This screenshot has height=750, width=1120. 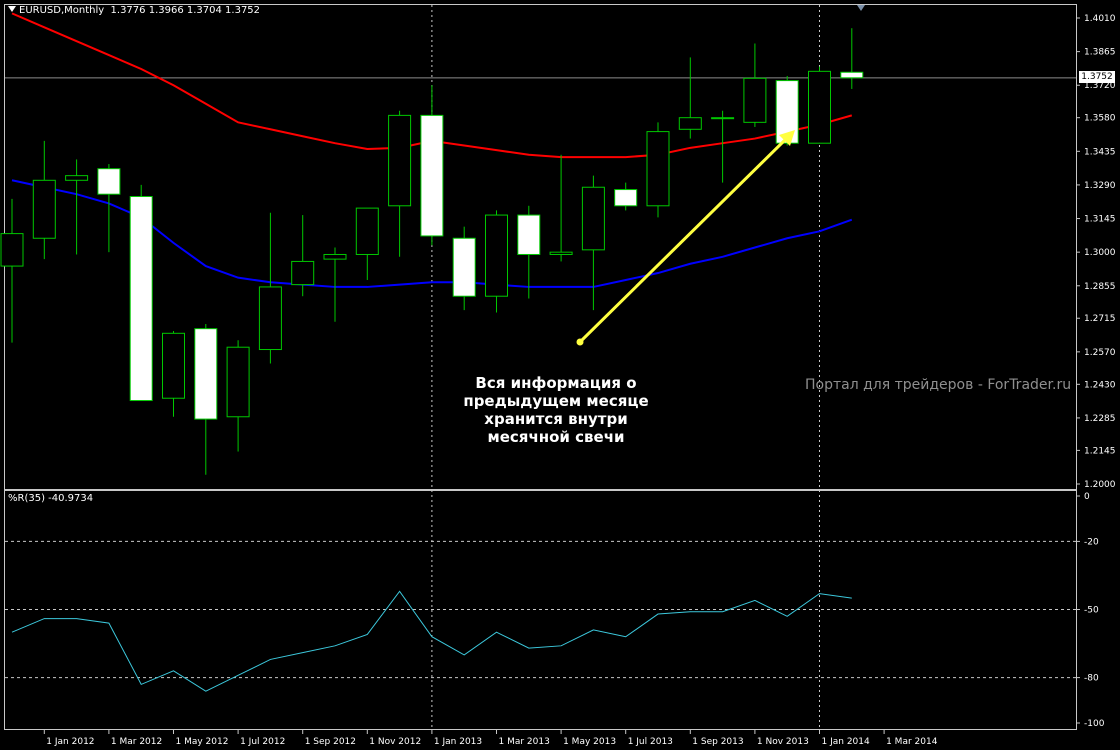 I want to click on time-tick-label: 1 Sep 2013, so click(x=717, y=742).